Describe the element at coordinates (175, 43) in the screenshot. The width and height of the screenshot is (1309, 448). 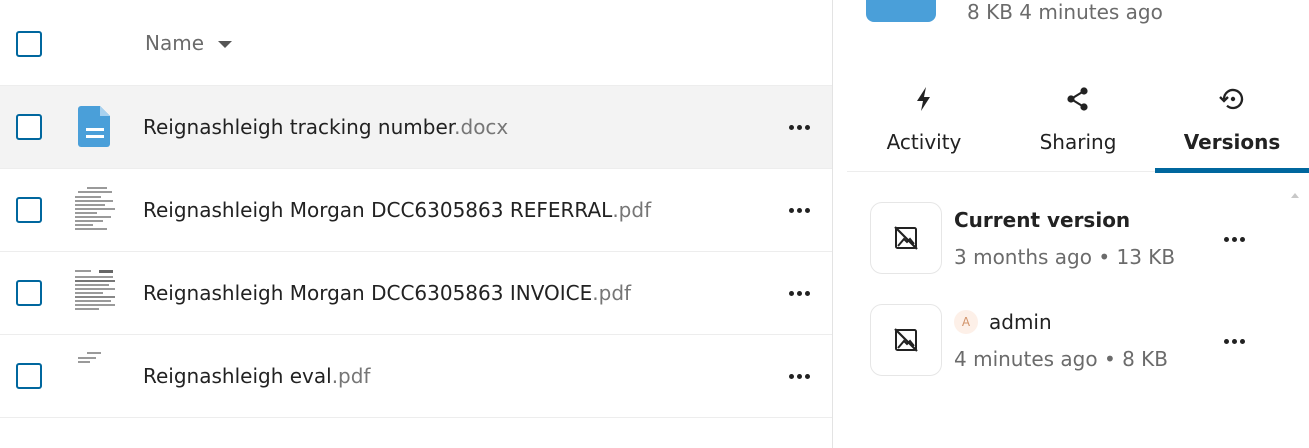
I see `name-column-label: Name` at that location.